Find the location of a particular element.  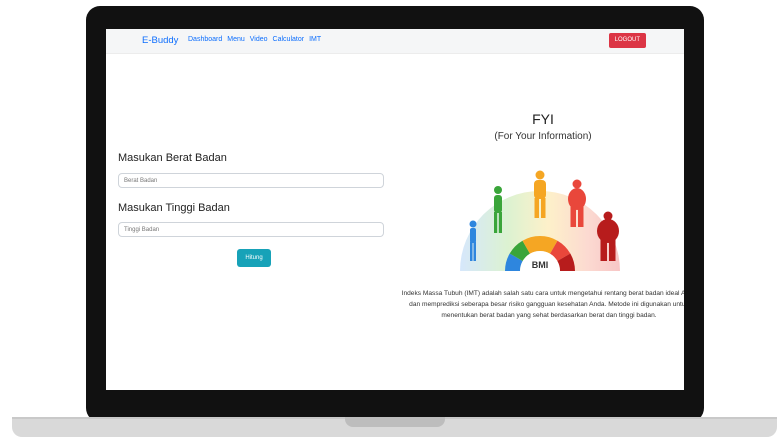

weight-input: Berat Badan is located at coordinates (251, 180).